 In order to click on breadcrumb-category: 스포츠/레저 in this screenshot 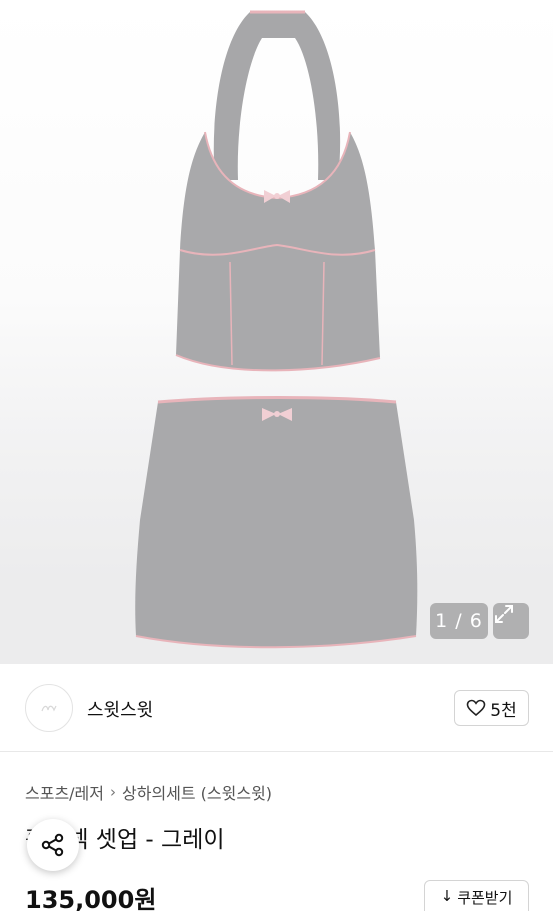, I will do `click(64, 792)`.